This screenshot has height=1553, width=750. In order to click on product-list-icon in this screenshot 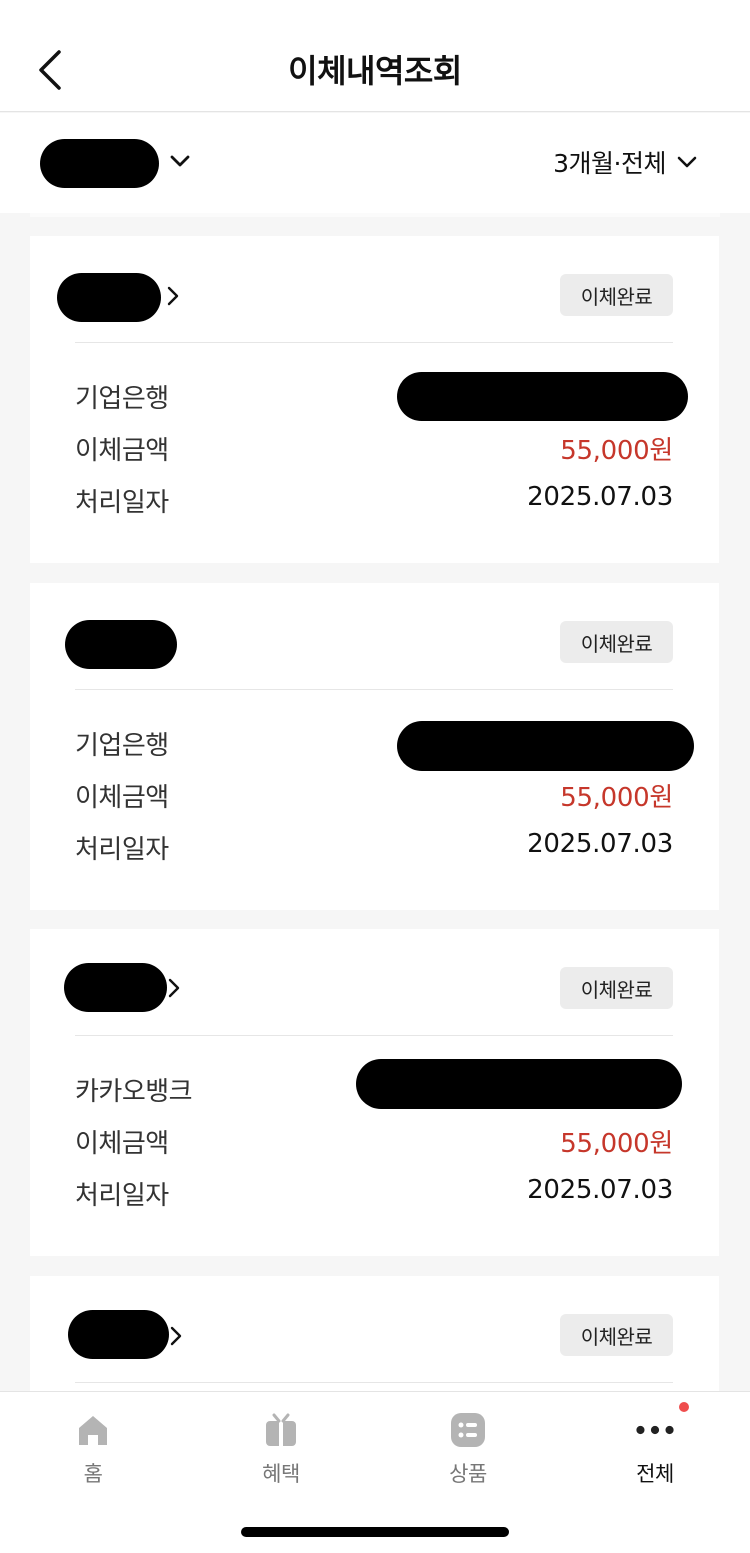, I will do `click(468, 1430)`.